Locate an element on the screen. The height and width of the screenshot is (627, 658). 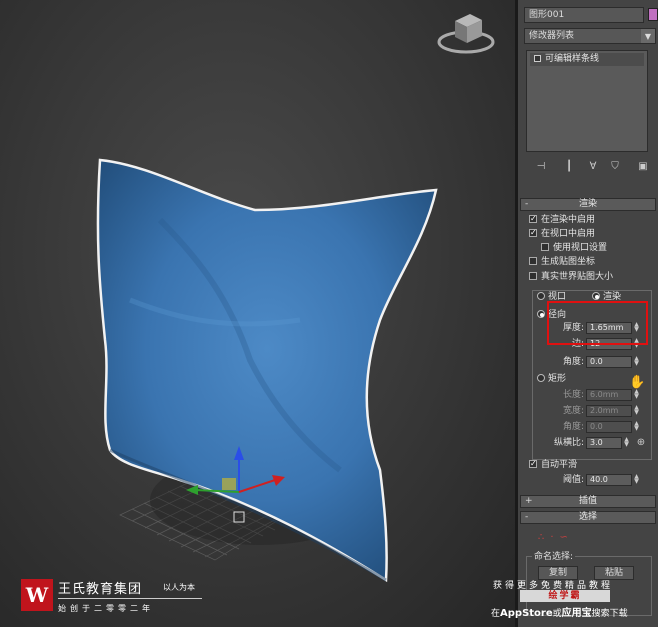
use-viewport-settings-checkbox: 使用视口设置 is located at coordinates (574, 248).